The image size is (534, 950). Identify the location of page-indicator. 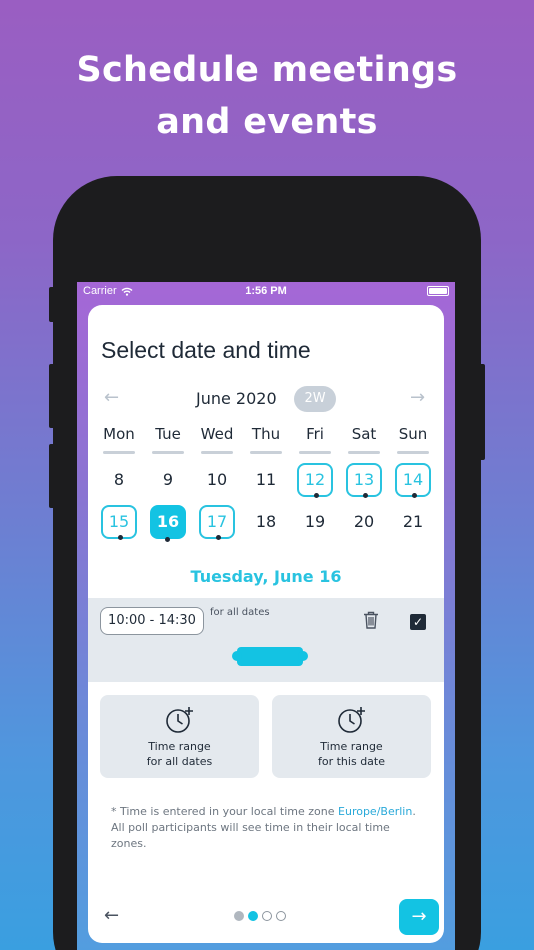
(260, 916).